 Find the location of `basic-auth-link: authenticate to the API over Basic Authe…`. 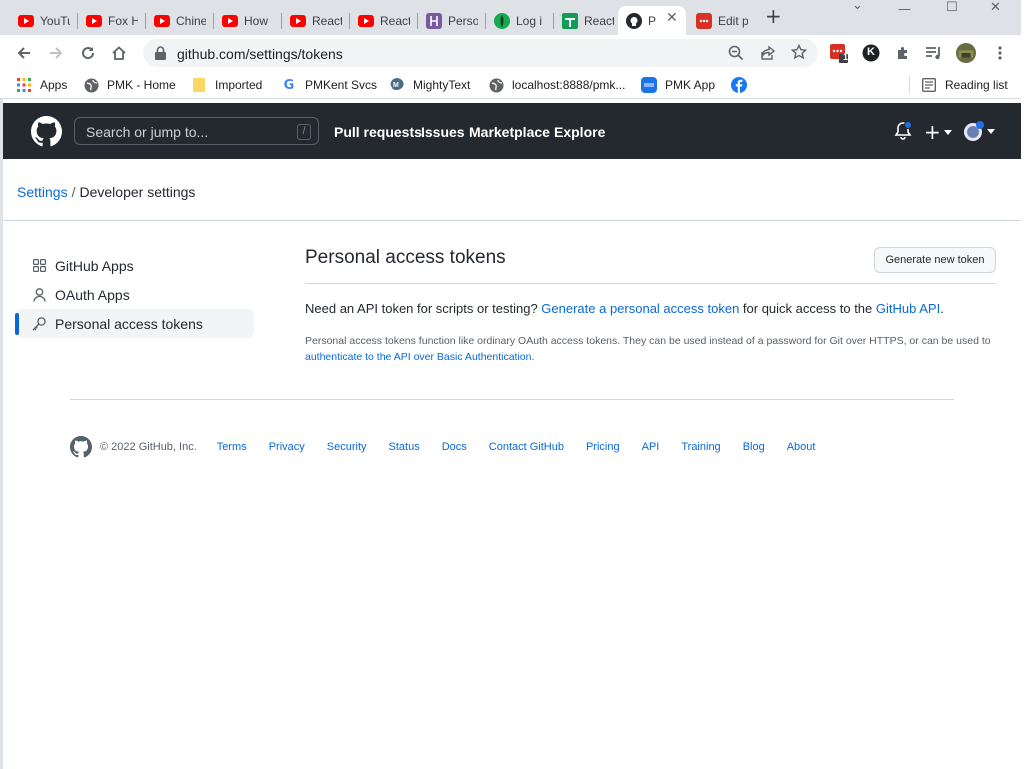

basic-auth-link: authenticate to the API over Basic Authe… is located at coordinates (418, 357).